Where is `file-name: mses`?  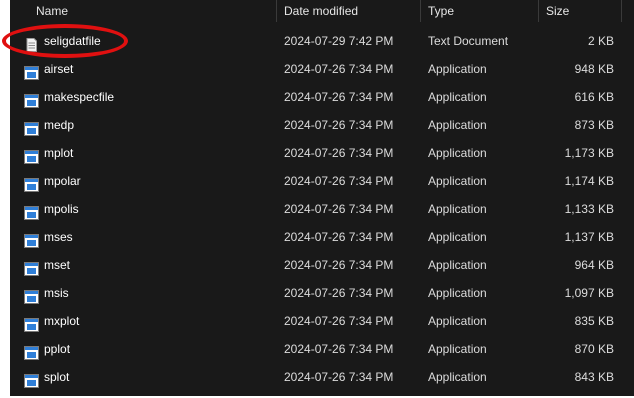 file-name: mses is located at coordinates (58, 237).